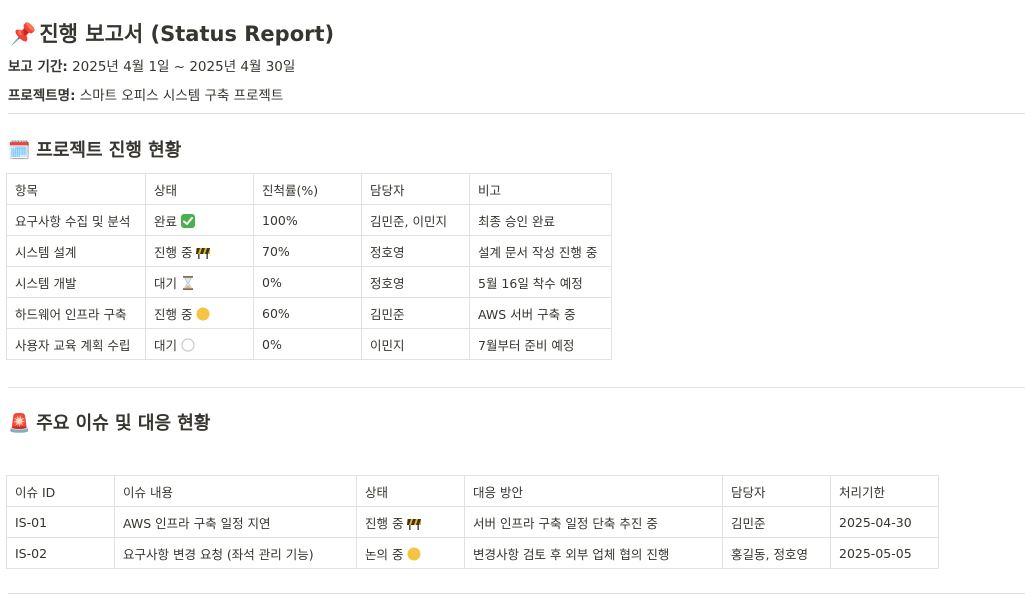 The width and height of the screenshot is (1025, 607). What do you see at coordinates (490, 190) in the screenshot?
I see `column-header-text: 비고` at bounding box center [490, 190].